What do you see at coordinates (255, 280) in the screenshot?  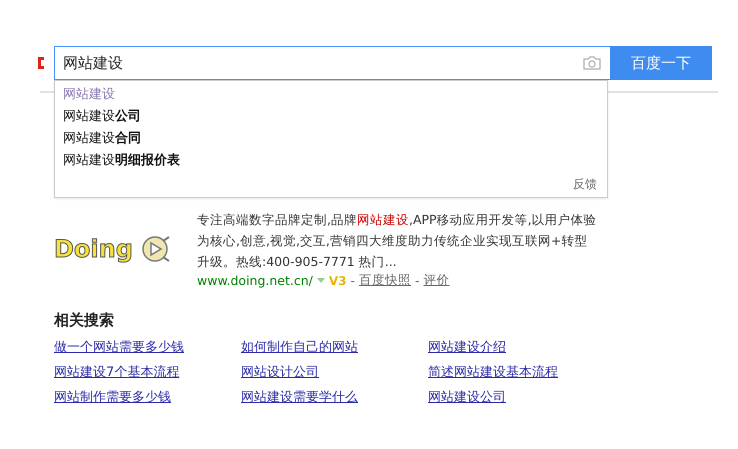 I see `result-url: www.doing.net.cn/` at bounding box center [255, 280].